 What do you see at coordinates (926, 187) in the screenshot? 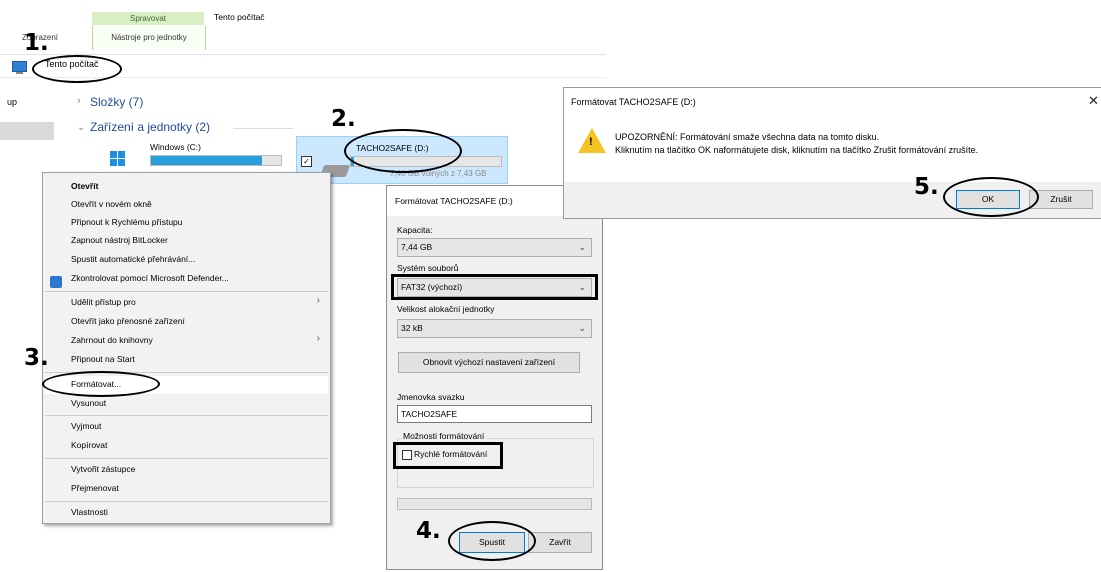
I see `step-number-5: 5.` at bounding box center [926, 187].